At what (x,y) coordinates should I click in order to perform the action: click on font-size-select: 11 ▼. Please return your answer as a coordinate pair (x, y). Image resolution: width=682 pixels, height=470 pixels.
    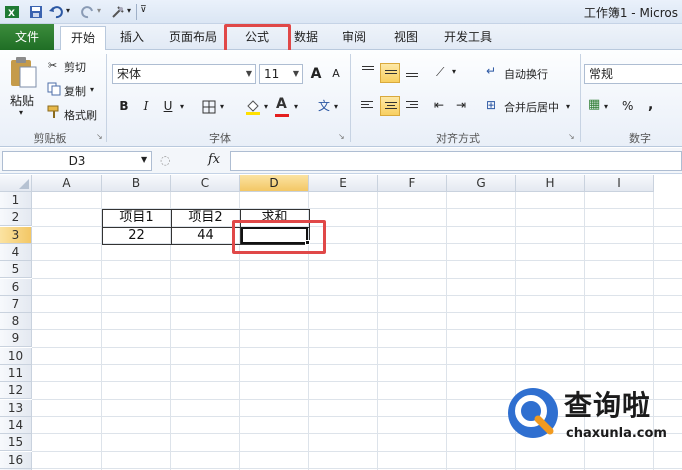
    Looking at the image, I should click on (281, 74).